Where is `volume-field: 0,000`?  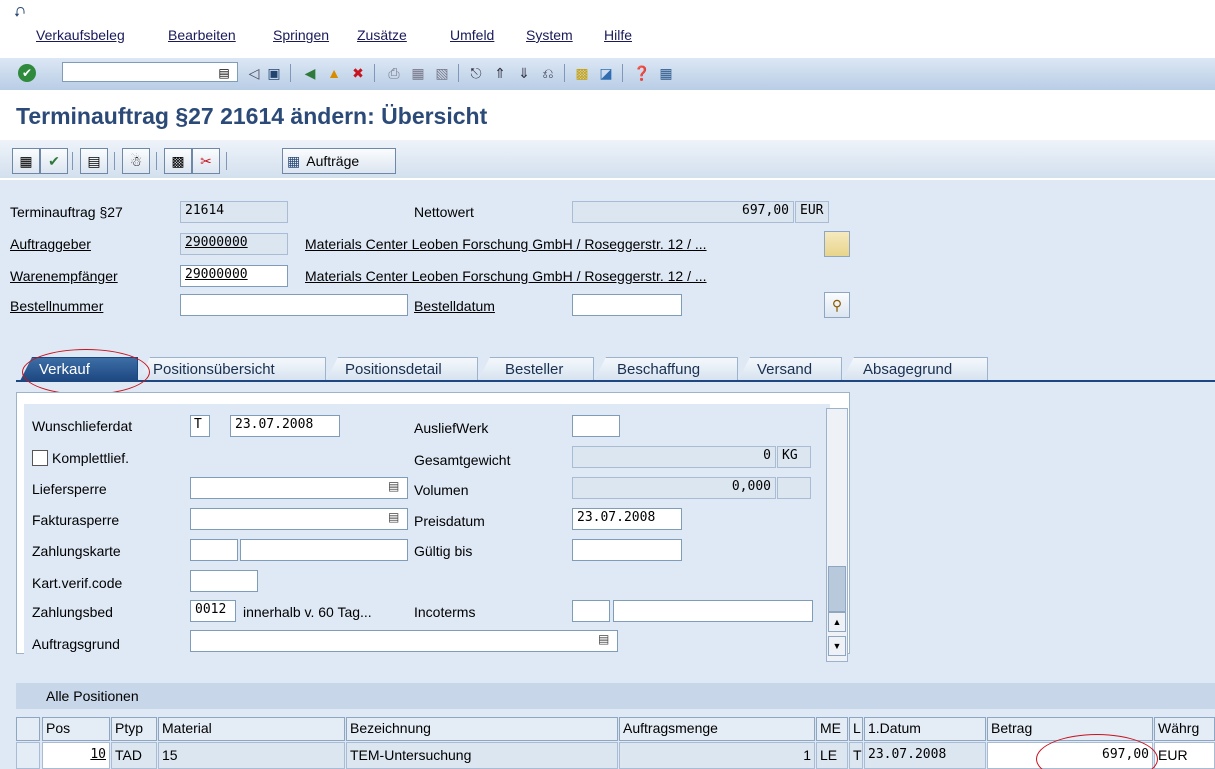
volume-field: 0,000 is located at coordinates (674, 488).